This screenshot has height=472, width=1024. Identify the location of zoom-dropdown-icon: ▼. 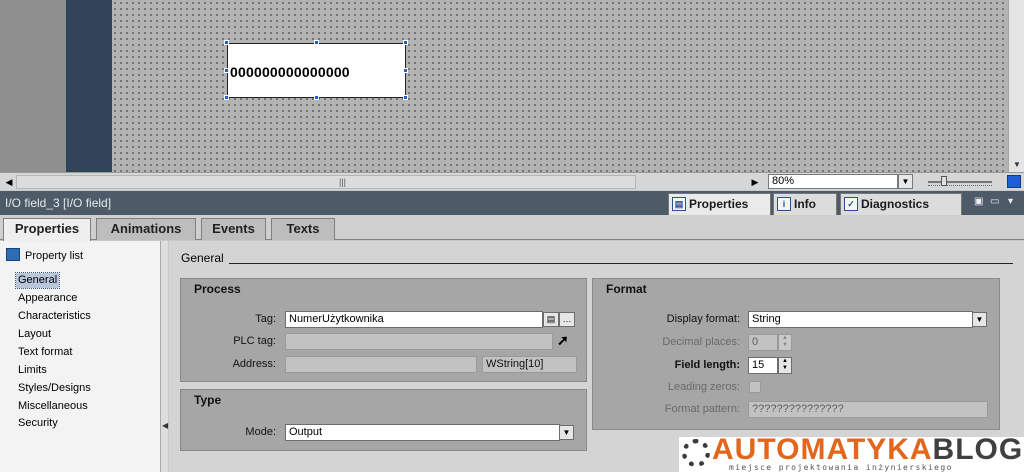
(905, 181).